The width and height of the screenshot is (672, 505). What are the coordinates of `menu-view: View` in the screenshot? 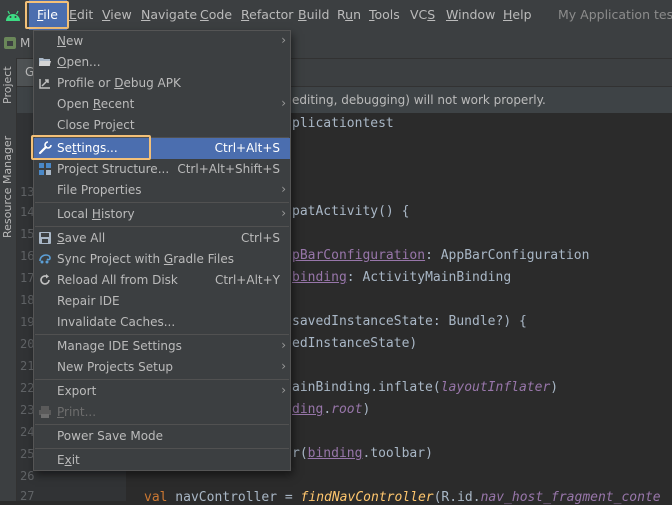 It's located at (117, 15).